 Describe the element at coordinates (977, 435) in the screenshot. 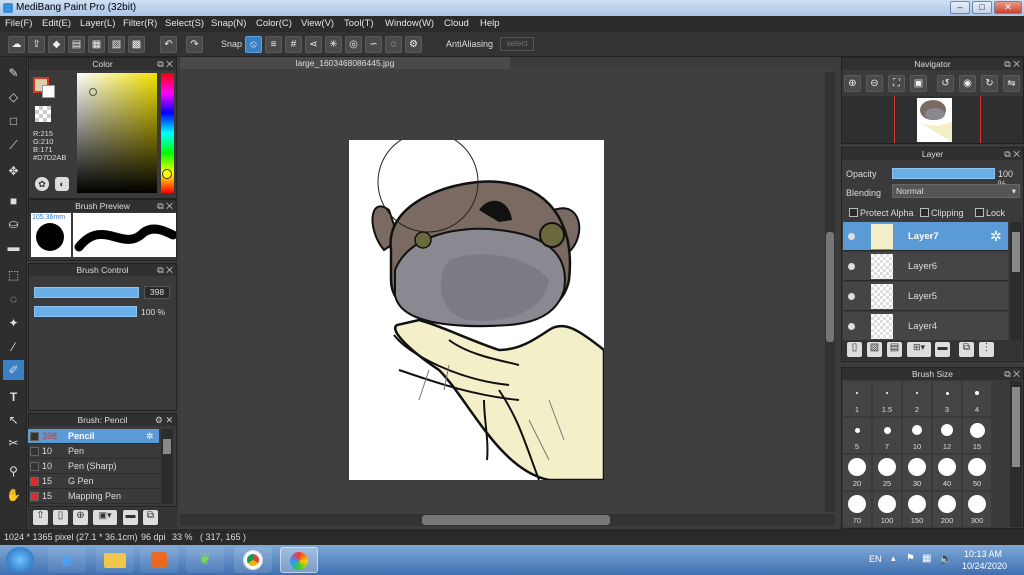

I see `brush-size-option: 15` at that location.